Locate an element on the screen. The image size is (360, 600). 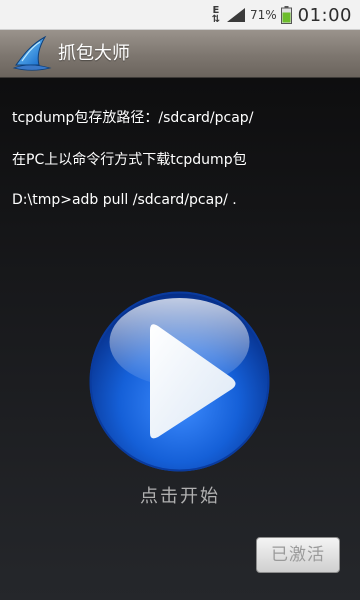
app-title: 抓包大师 is located at coordinates (94, 53).